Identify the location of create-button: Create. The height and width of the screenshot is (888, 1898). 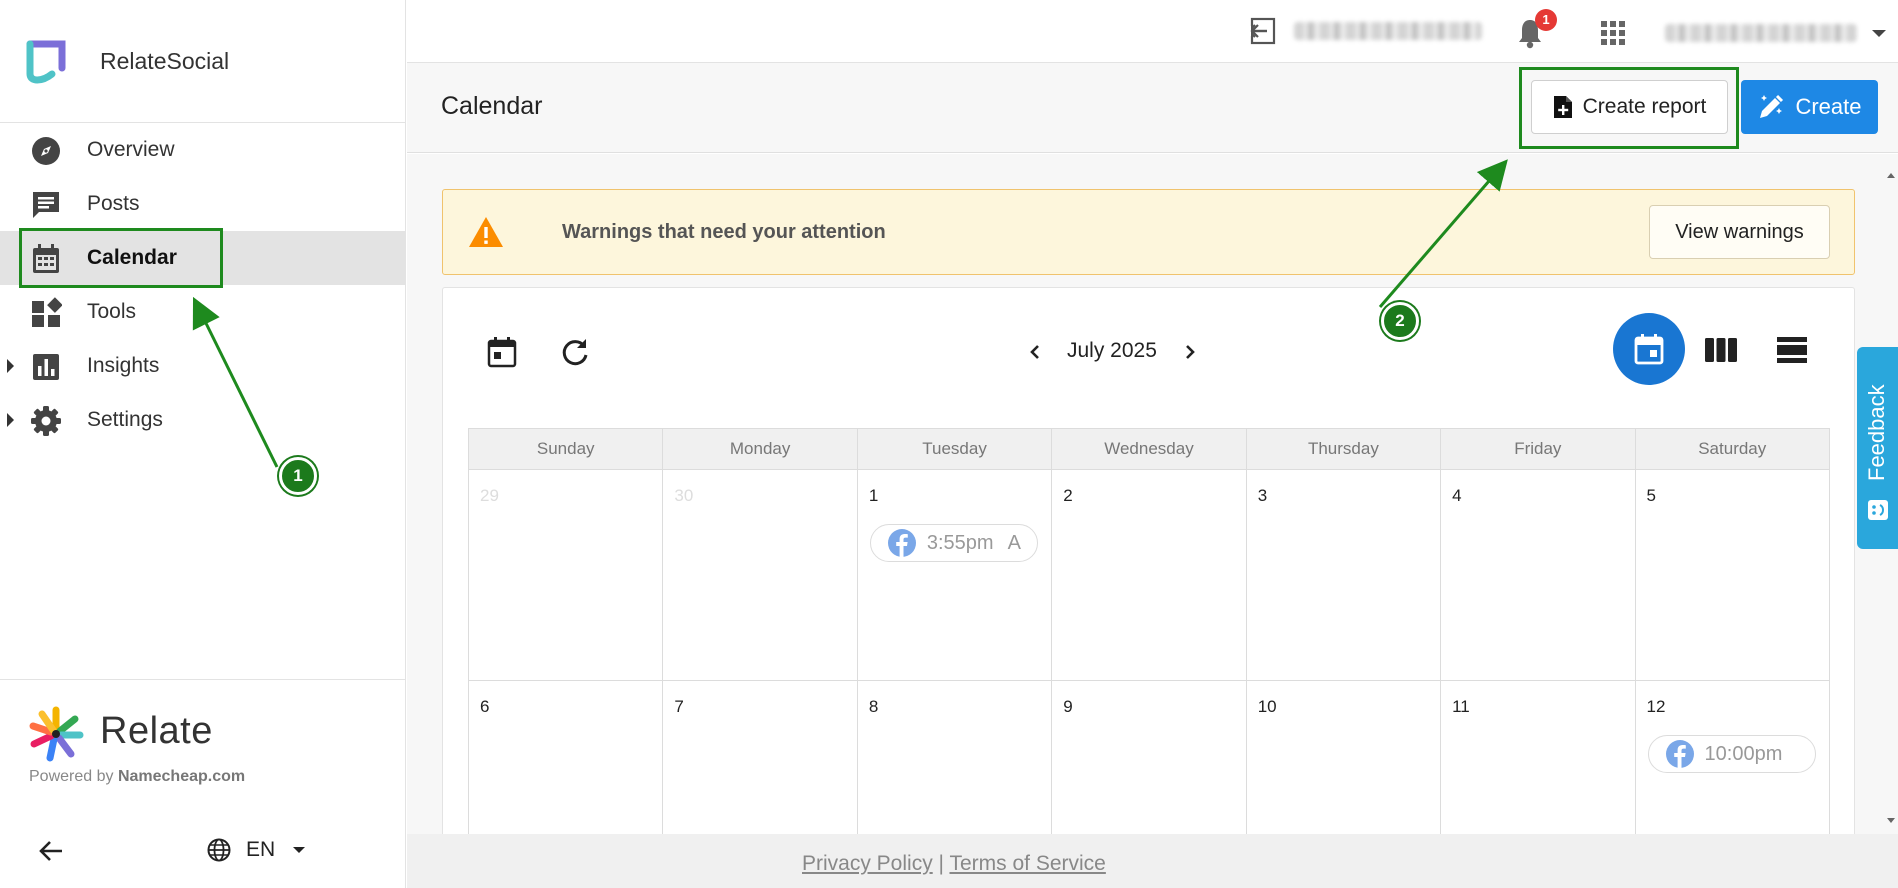
(1809, 107).